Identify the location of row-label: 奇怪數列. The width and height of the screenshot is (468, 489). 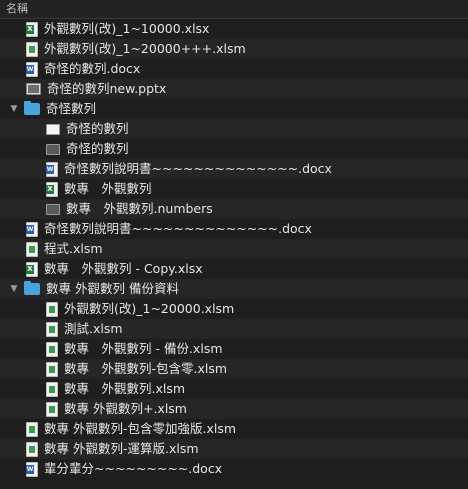
(71, 108).